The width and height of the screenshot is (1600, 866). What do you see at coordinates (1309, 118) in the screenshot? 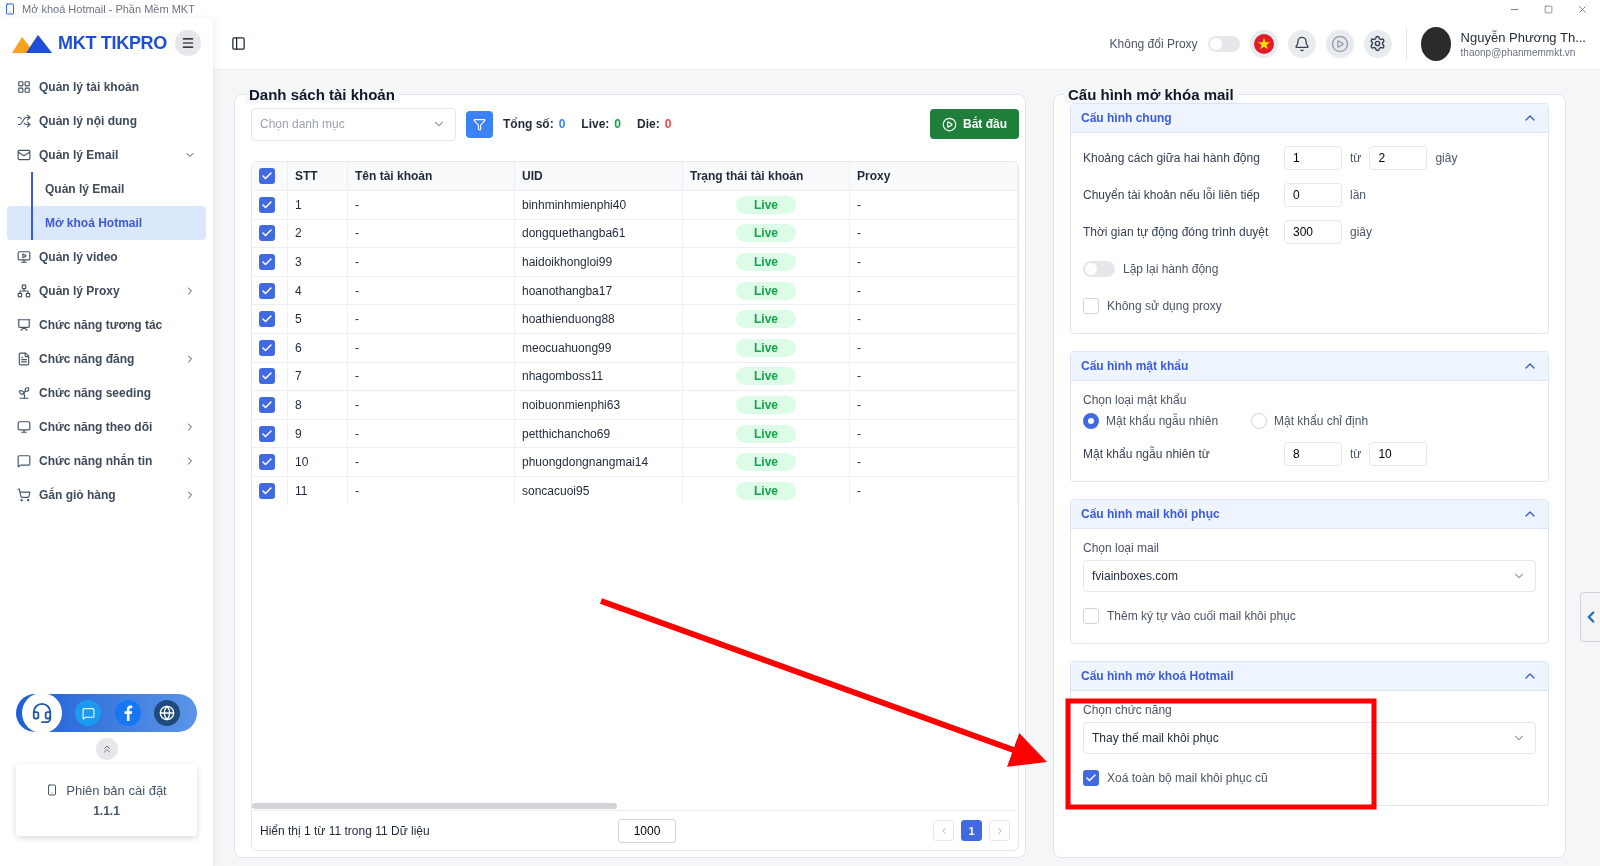
I see `section-header: Cấu hình chung` at bounding box center [1309, 118].